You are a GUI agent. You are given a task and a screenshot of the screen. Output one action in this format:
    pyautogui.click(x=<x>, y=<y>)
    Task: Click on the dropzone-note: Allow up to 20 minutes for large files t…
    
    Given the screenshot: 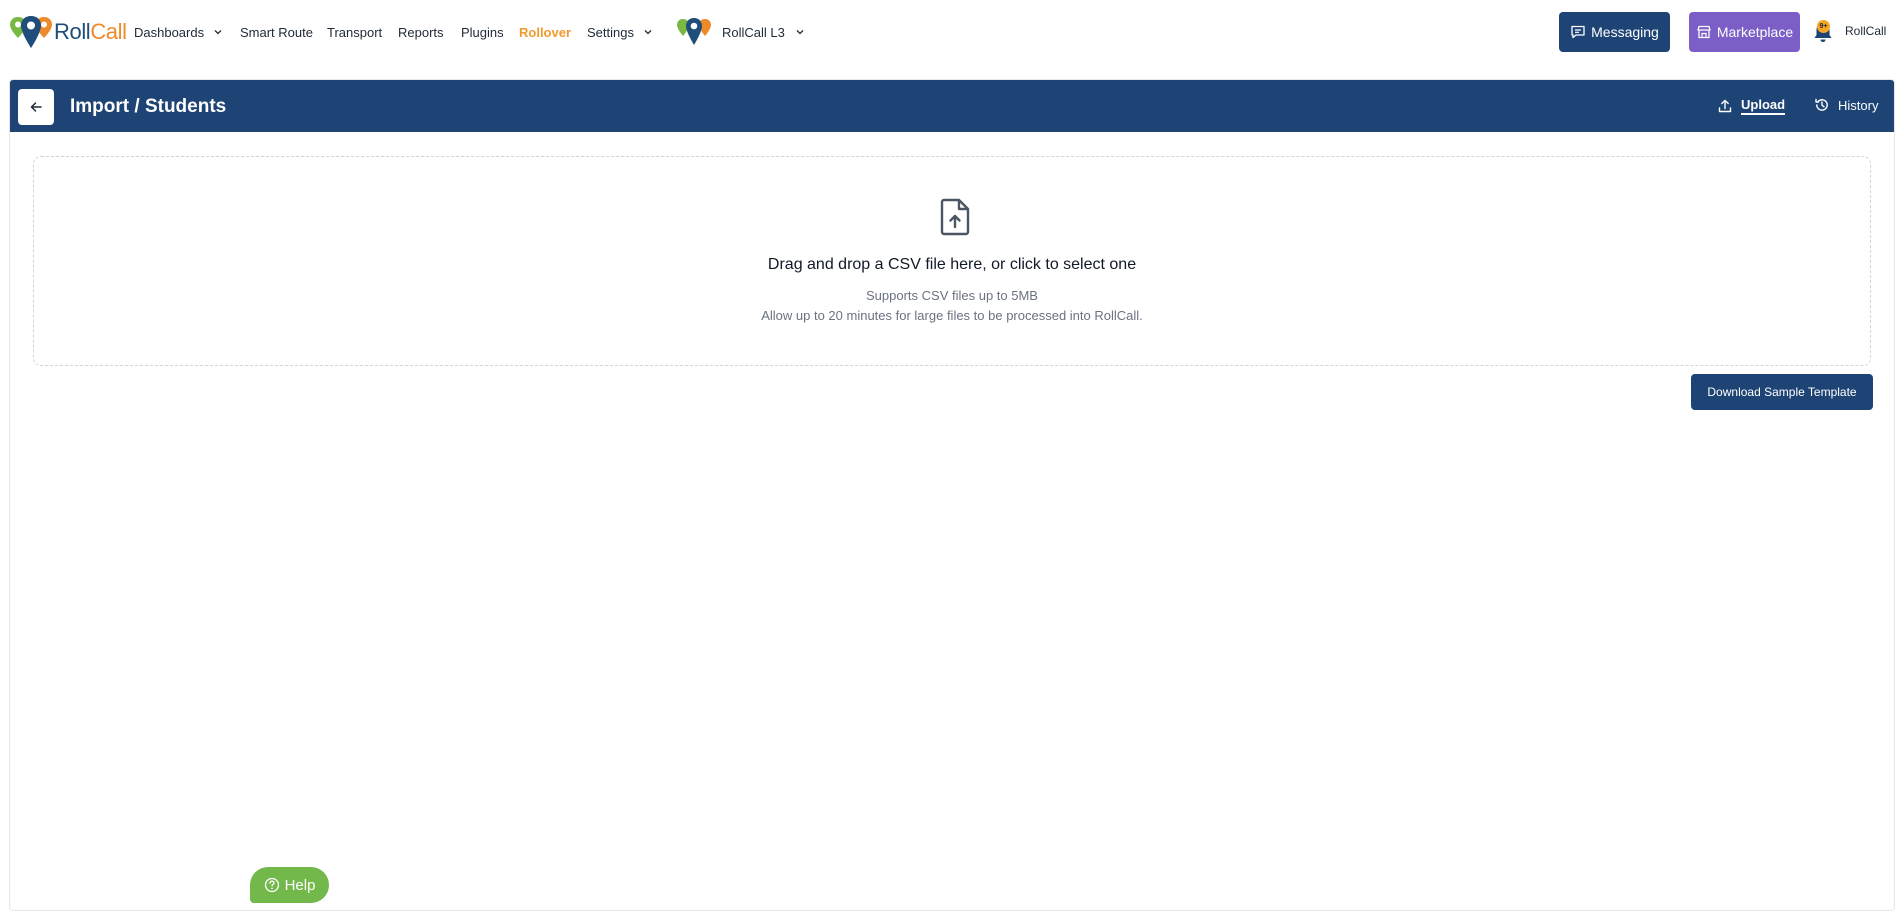 What is the action you would take?
    pyautogui.click(x=952, y=315)
    